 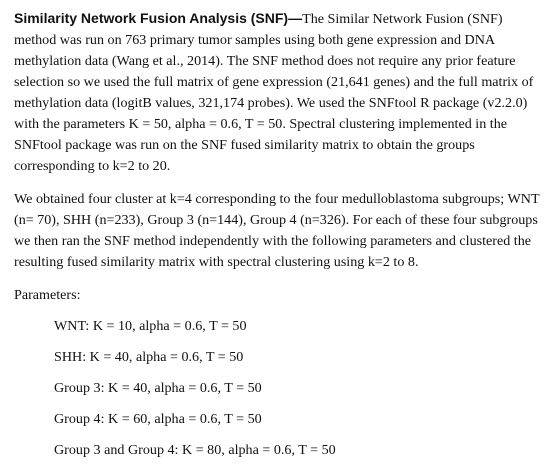 I want to click on parameter-item-group-4: Group 4: K = 60, alpha = 0.6, T = 50, so click(x=158, y=419).